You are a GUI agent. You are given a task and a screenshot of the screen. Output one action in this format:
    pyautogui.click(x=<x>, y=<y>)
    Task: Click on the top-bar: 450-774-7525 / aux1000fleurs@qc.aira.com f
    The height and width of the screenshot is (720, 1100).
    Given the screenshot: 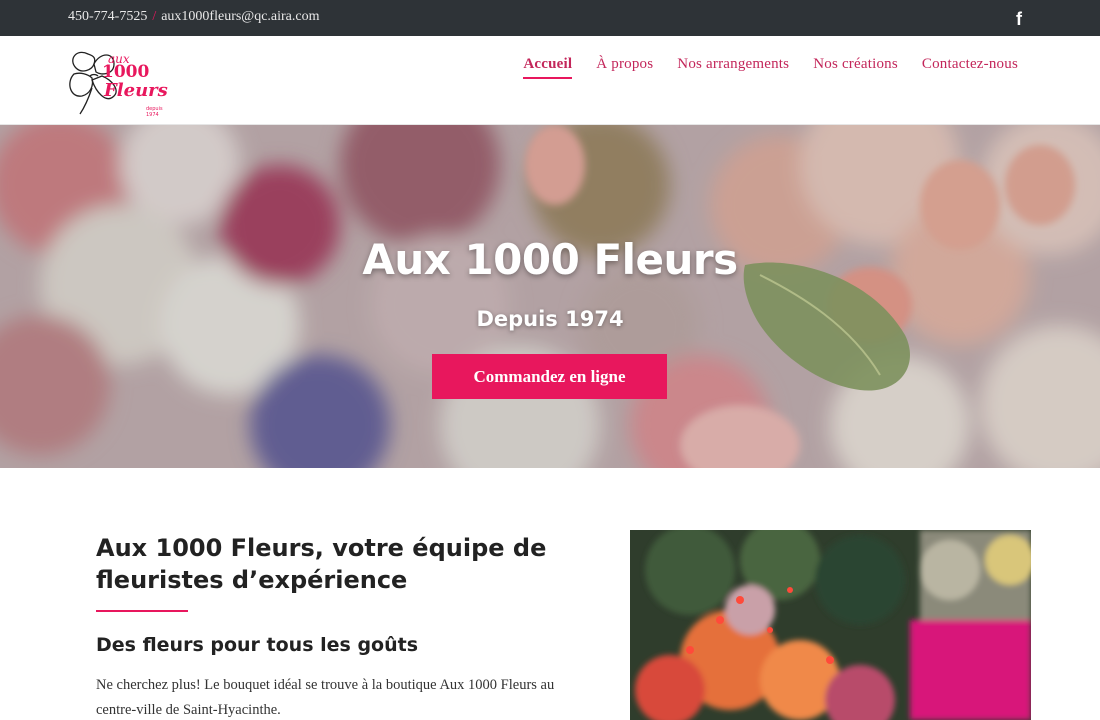 What is the action you would take?
    pyautogui.click(x=550, y=18)
    